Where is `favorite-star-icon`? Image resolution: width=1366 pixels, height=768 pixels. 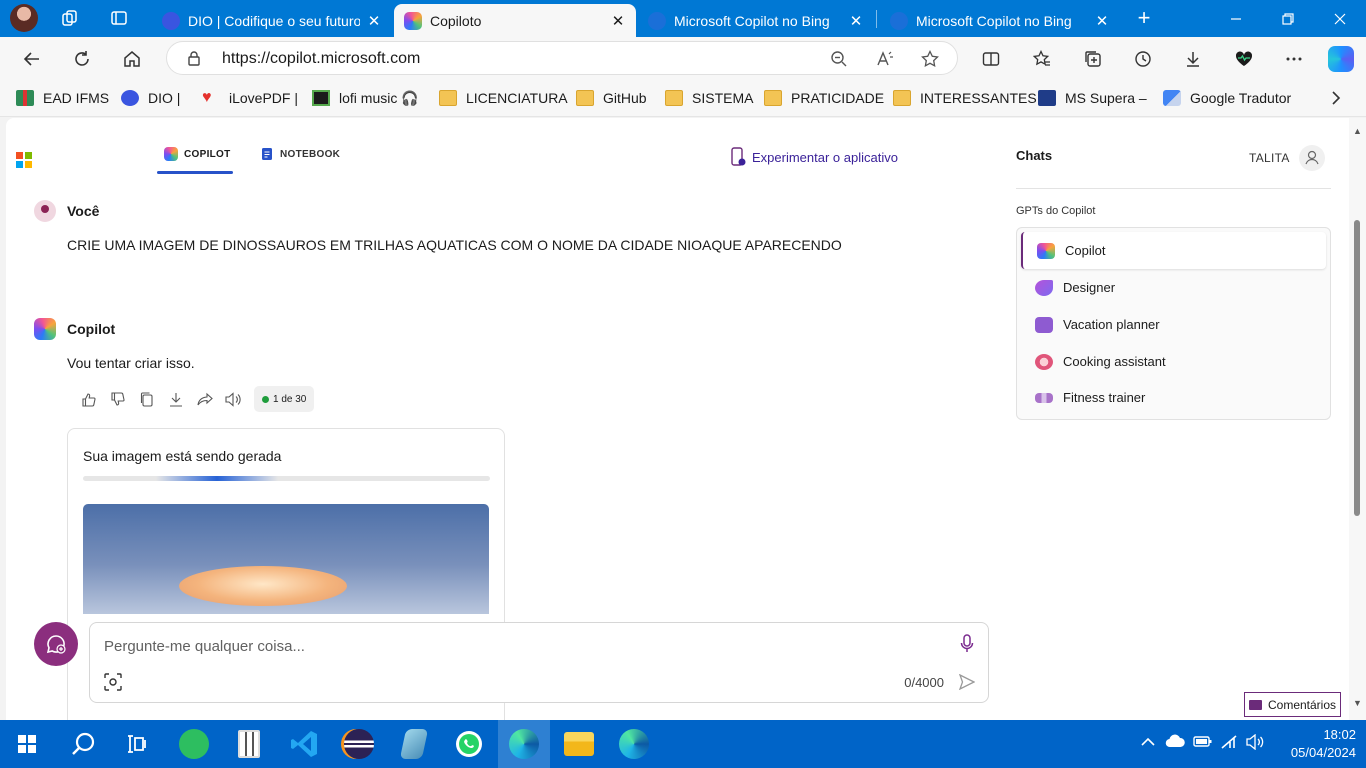 favorite-star-icon is located at coordinates (930, 59).